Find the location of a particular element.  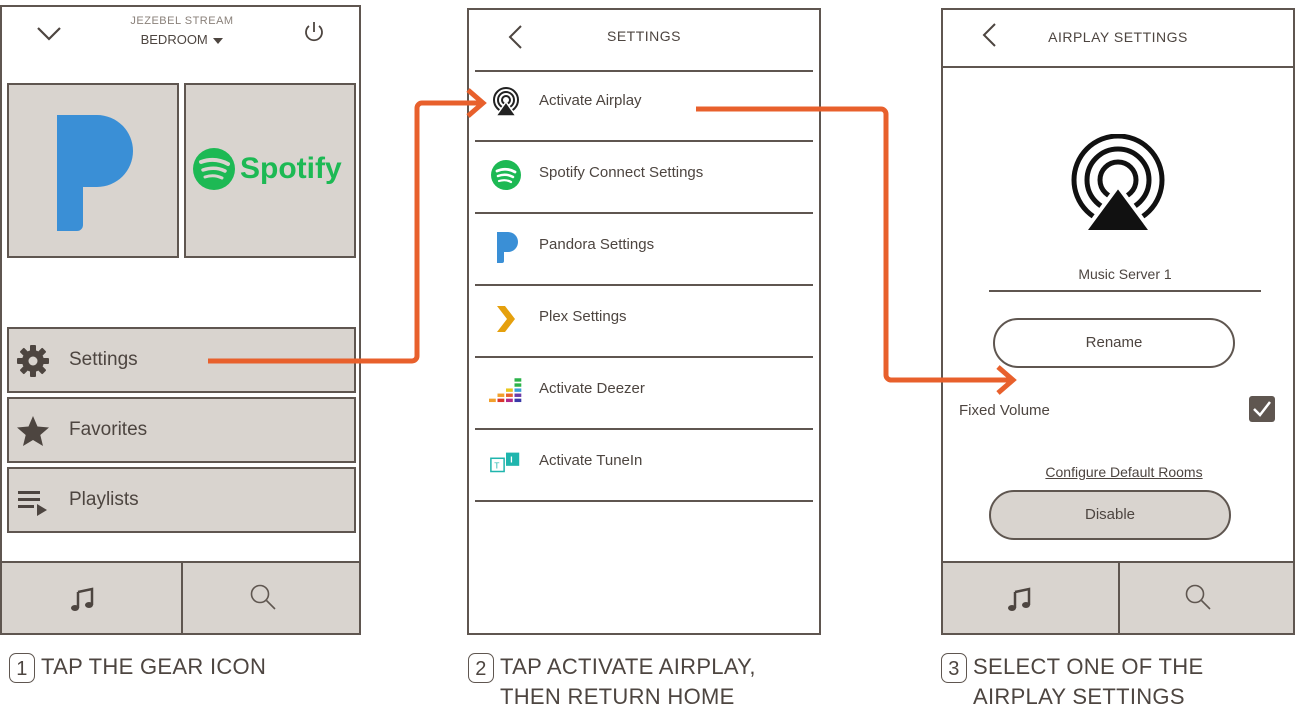

svg-text: I is located at coordinates (511, 460).